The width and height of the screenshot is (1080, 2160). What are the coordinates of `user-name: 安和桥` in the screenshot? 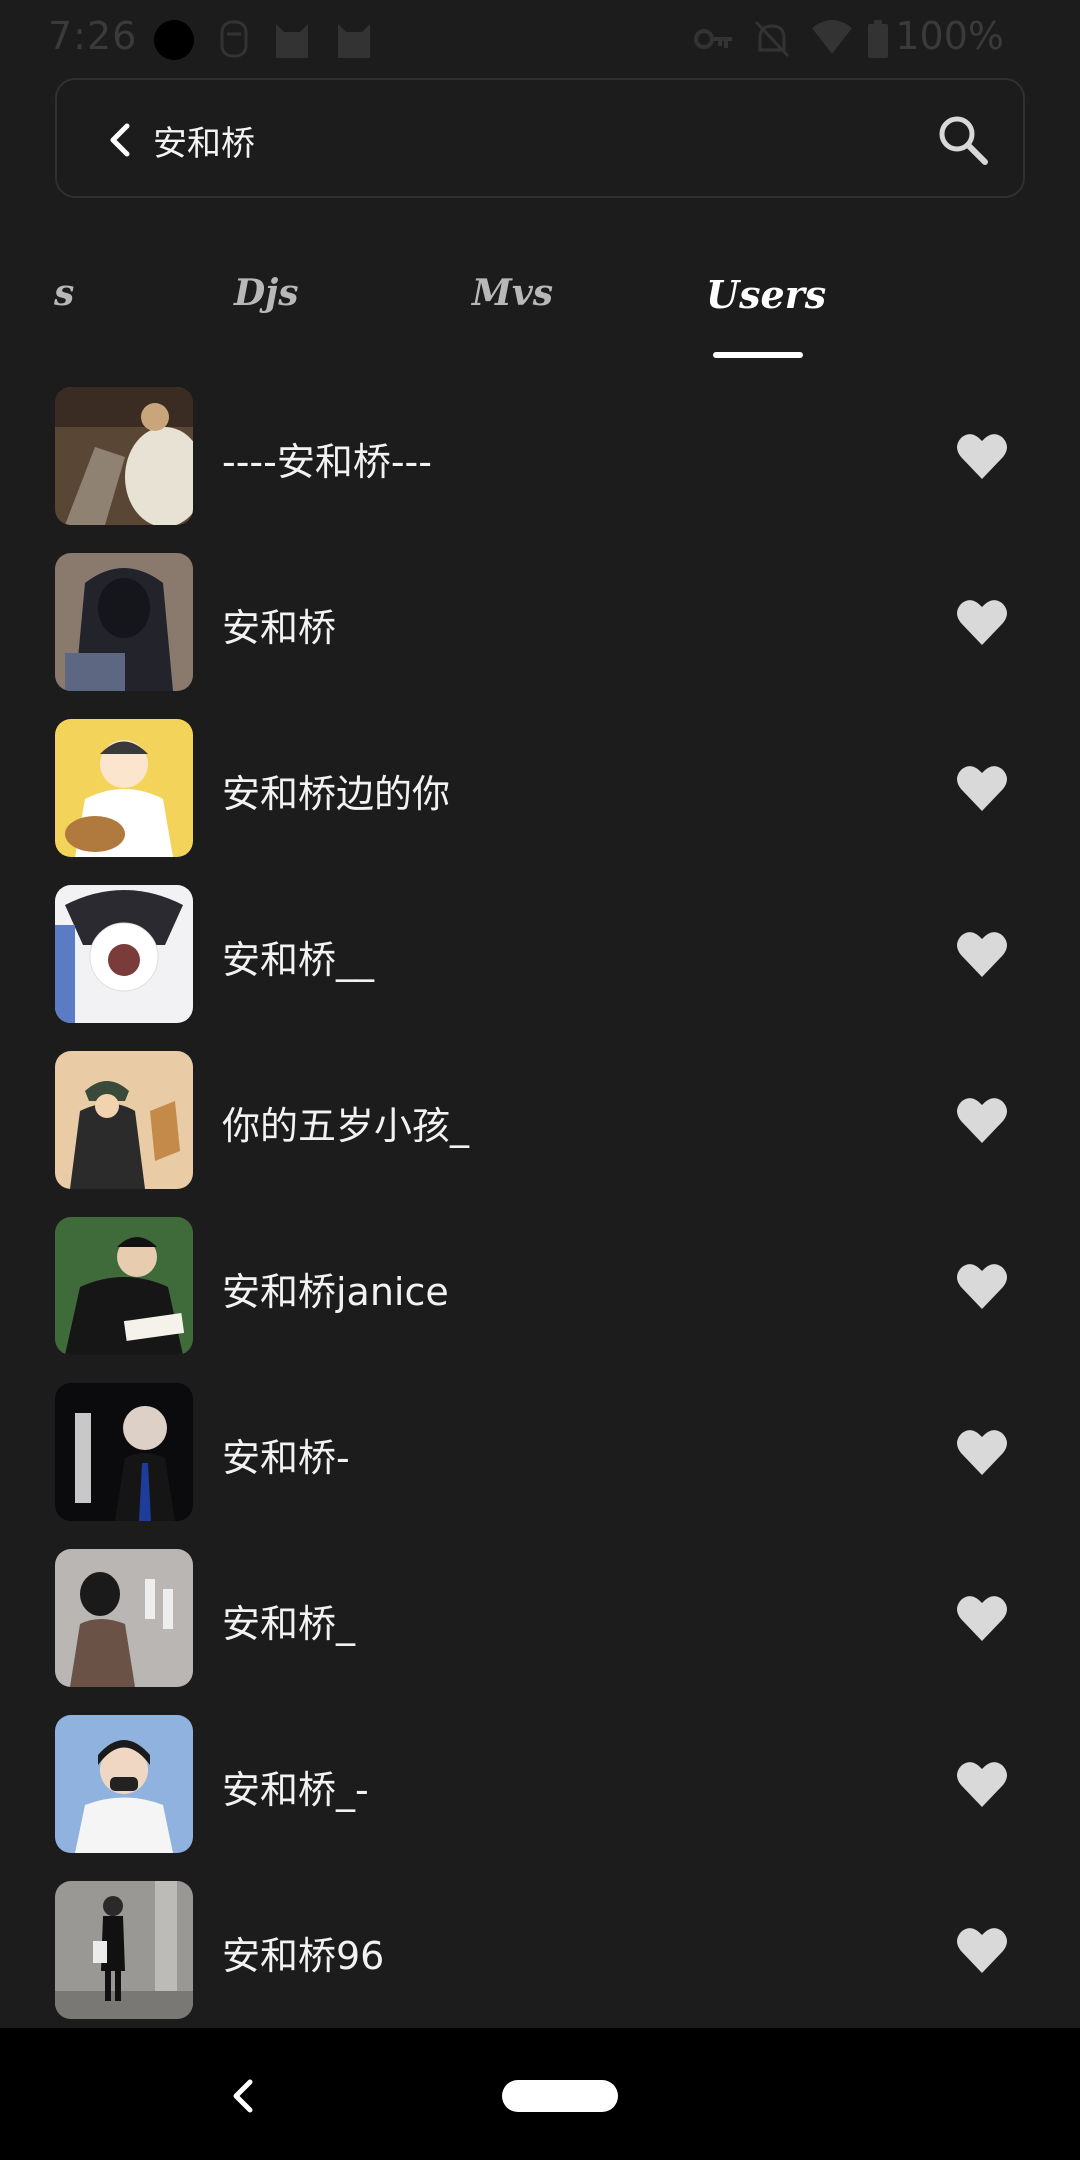 It's located at (279, 628).